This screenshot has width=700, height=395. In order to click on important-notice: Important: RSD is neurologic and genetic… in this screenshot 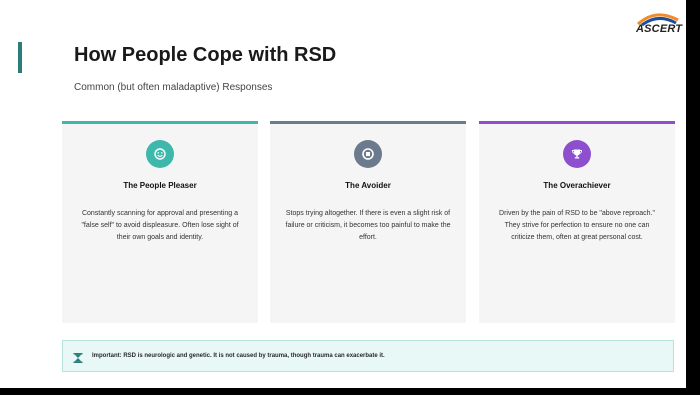, I will do `click(368, 356)`.